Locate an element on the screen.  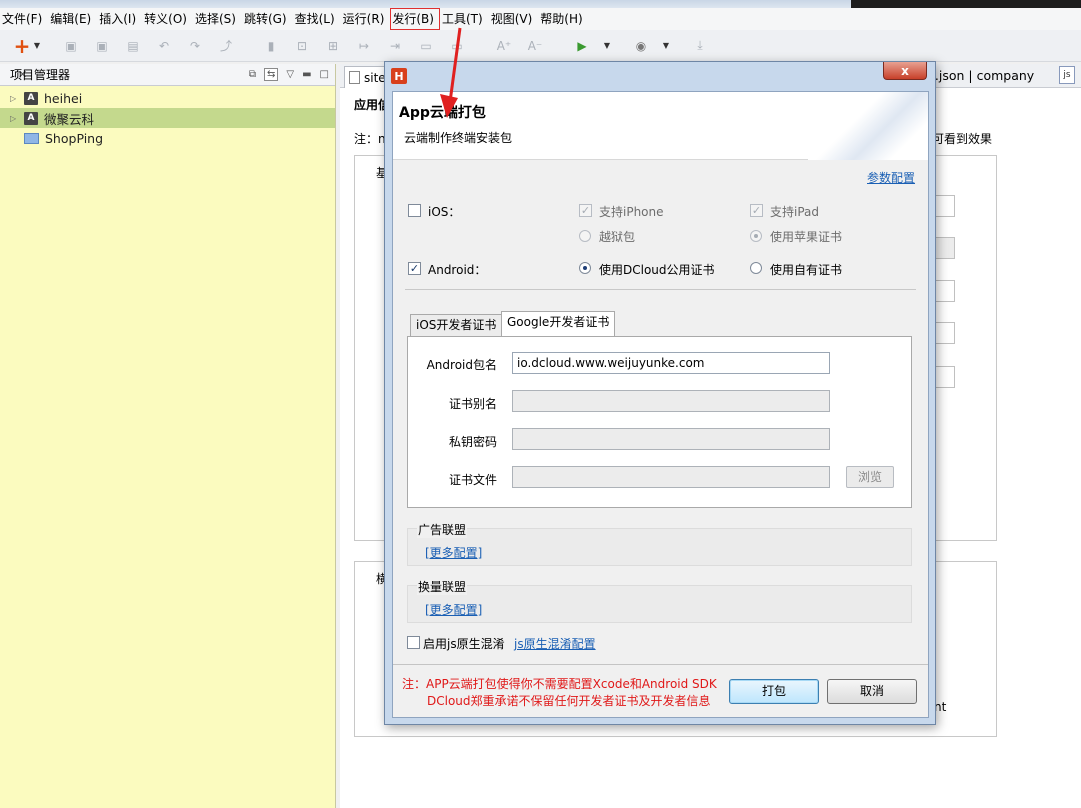
tree-item: ShopPing is located at coordinates (167, 138).